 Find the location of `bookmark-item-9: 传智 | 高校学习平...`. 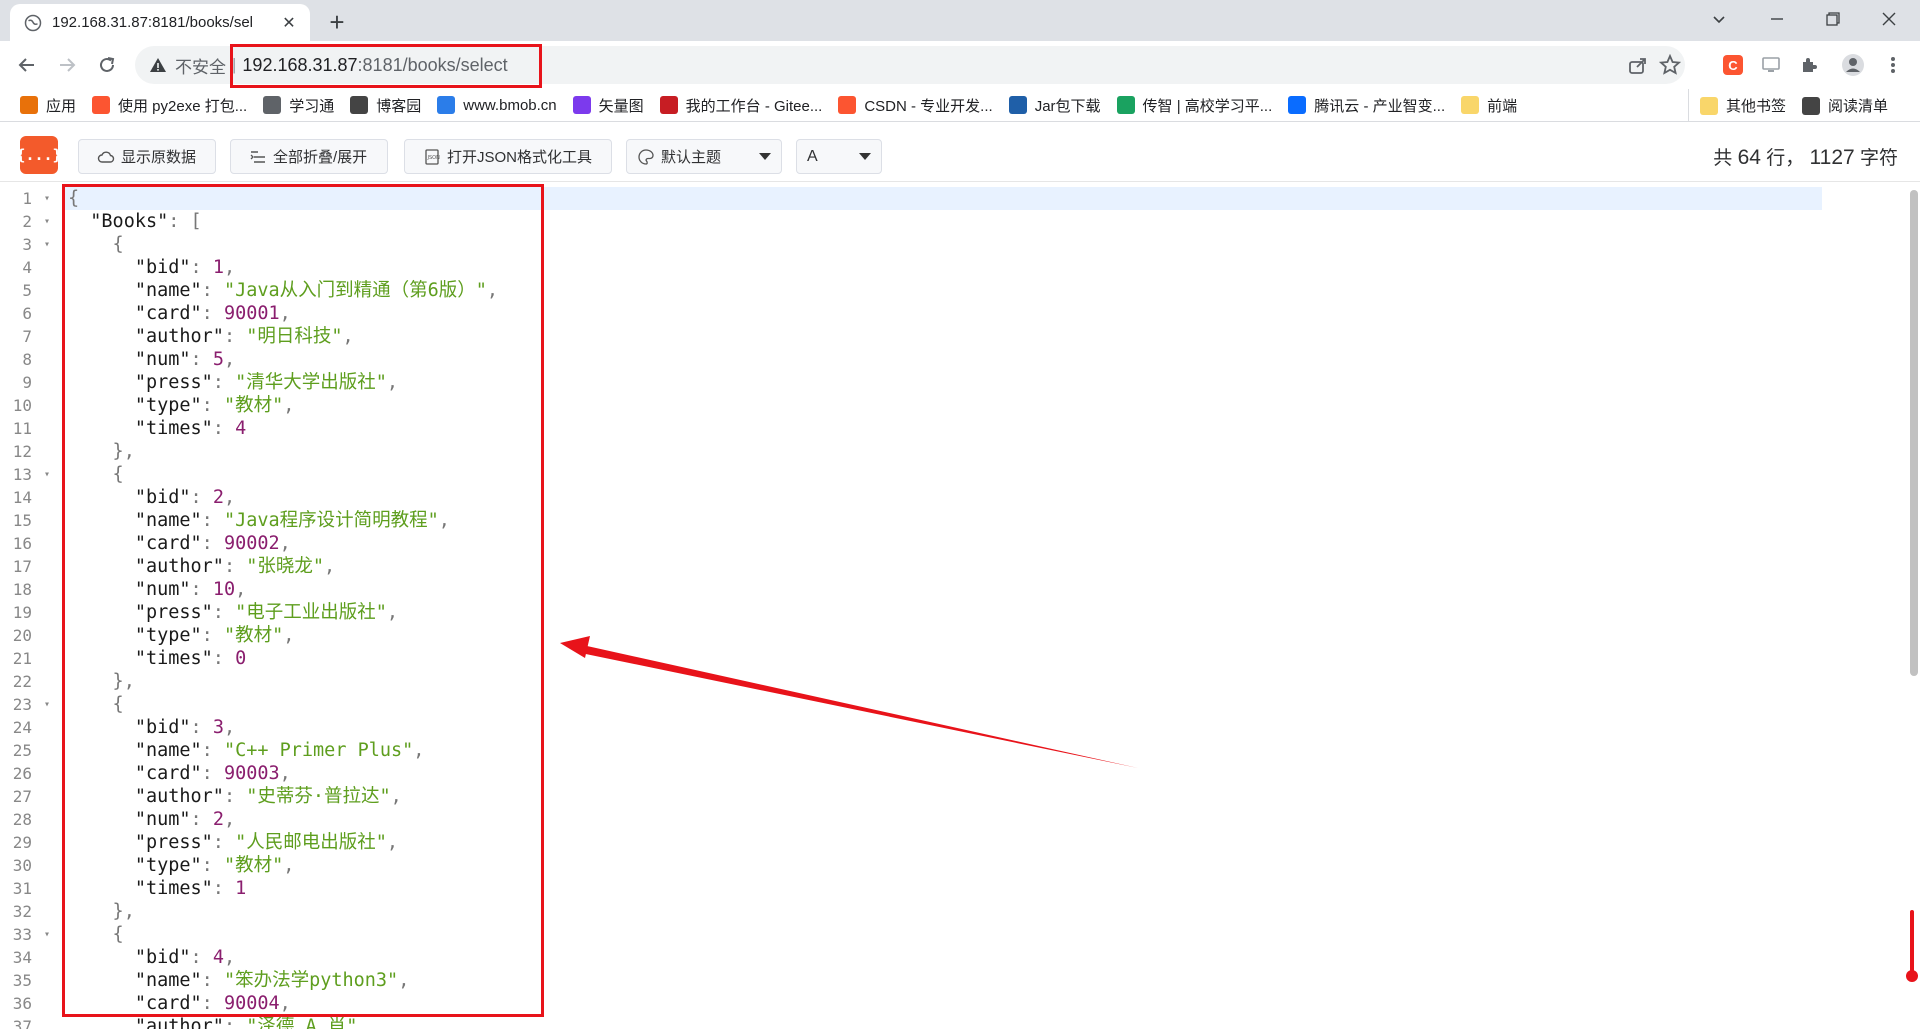

bookmark-item-9: 传智 | 高校学习平... is located at coordinates (1194, 105).